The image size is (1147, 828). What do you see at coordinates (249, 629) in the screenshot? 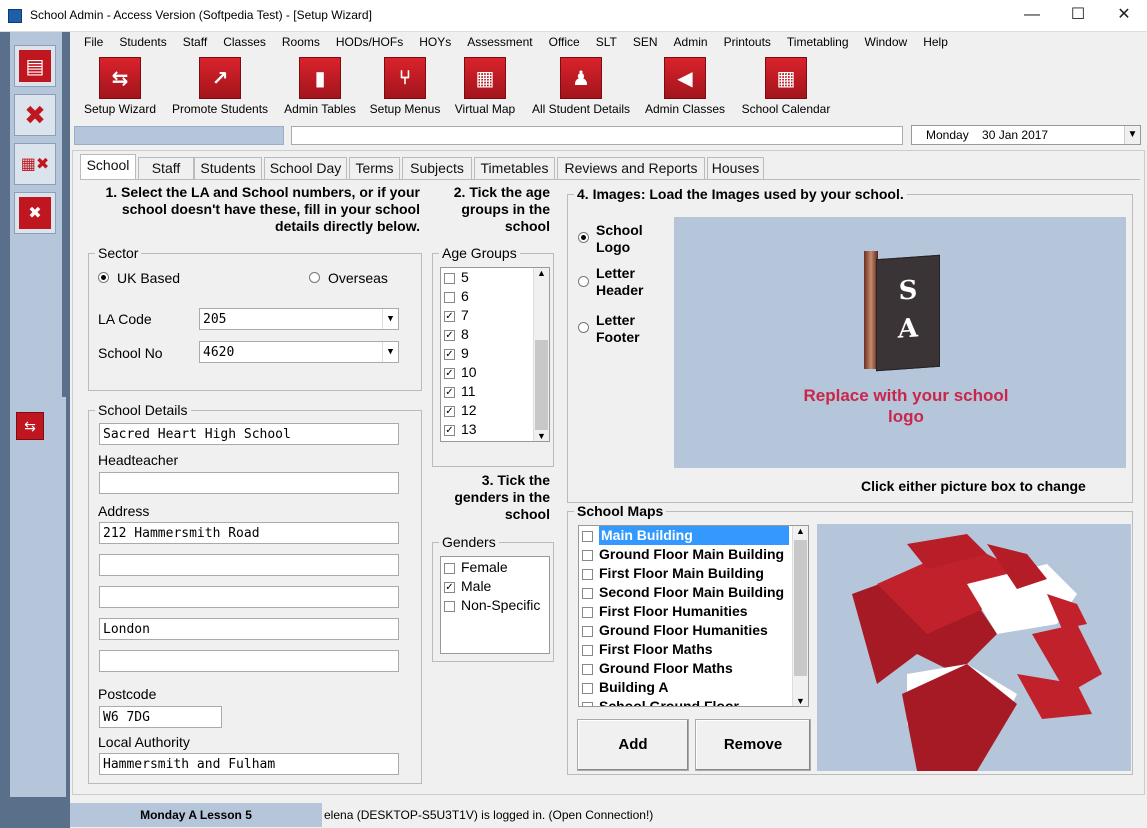
I see `address-line4-field: London` at bounding box center [249, 629].